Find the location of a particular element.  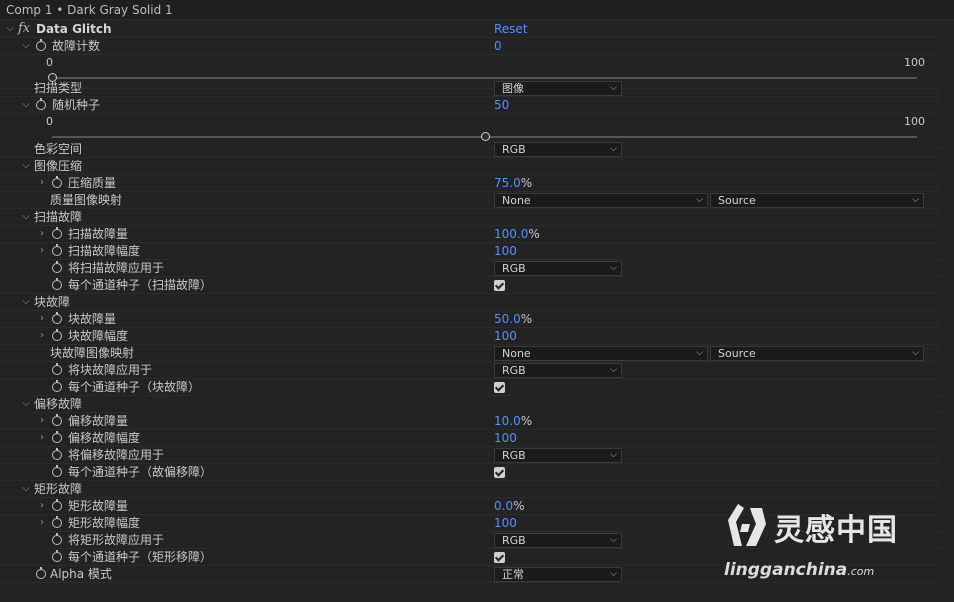

offset-glitch-apply-dropdown: RGB ⌵ is located at coordinates (558, 455).